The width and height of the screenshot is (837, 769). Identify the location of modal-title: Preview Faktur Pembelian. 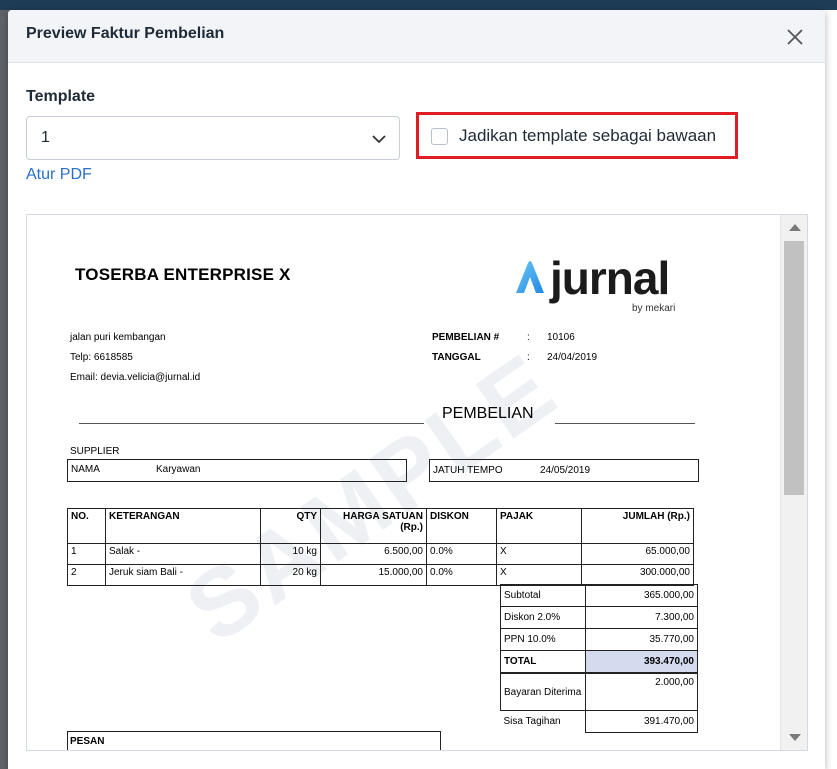
(125, 33).